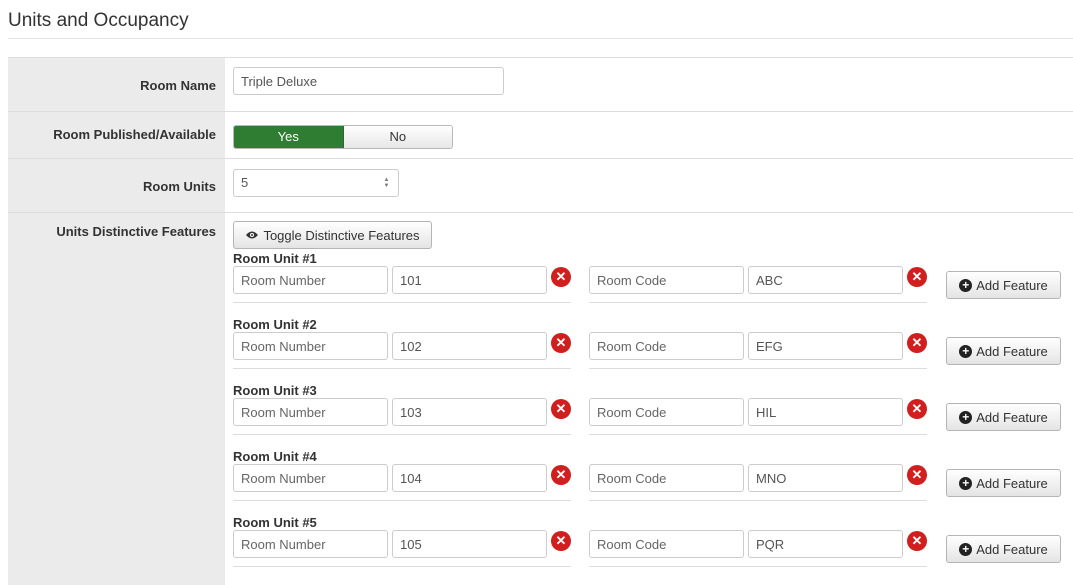  I want to click on room-unit-title: Room Unit #5, so click(275, 522).